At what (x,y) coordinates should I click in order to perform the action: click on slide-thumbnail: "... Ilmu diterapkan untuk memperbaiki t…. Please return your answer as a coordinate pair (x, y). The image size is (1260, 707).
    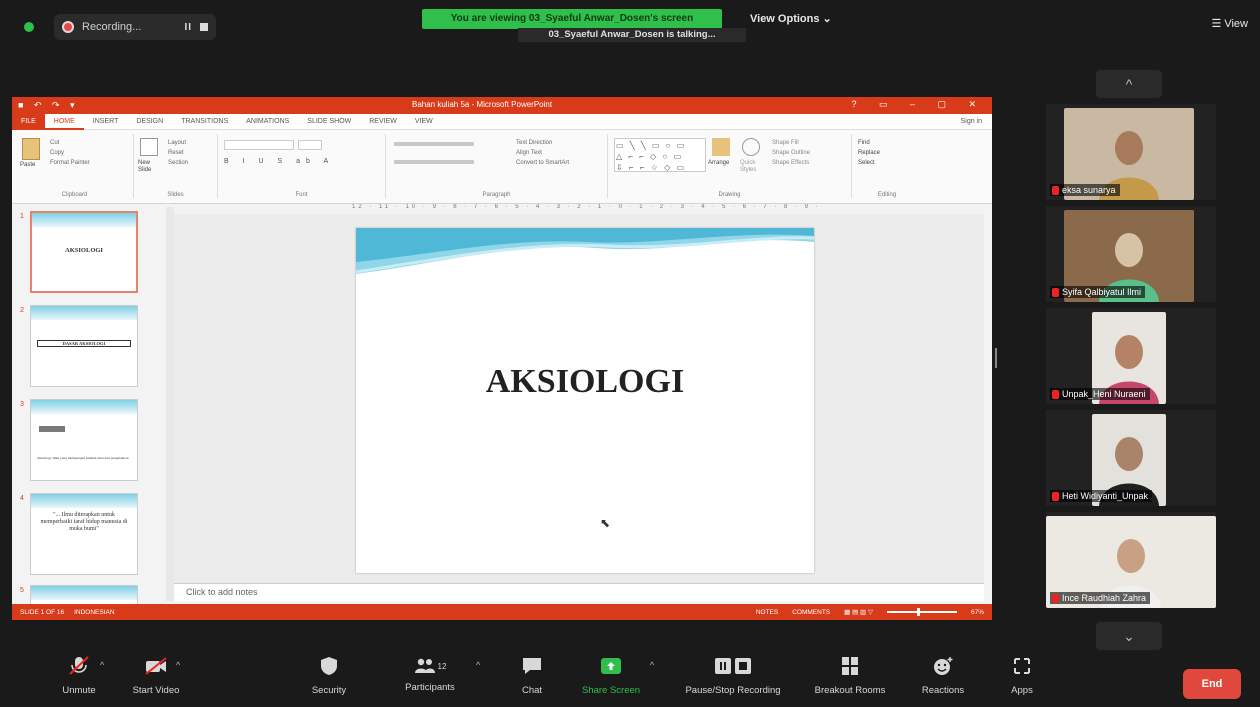
    Looking at the image, I should click on (84, 534).